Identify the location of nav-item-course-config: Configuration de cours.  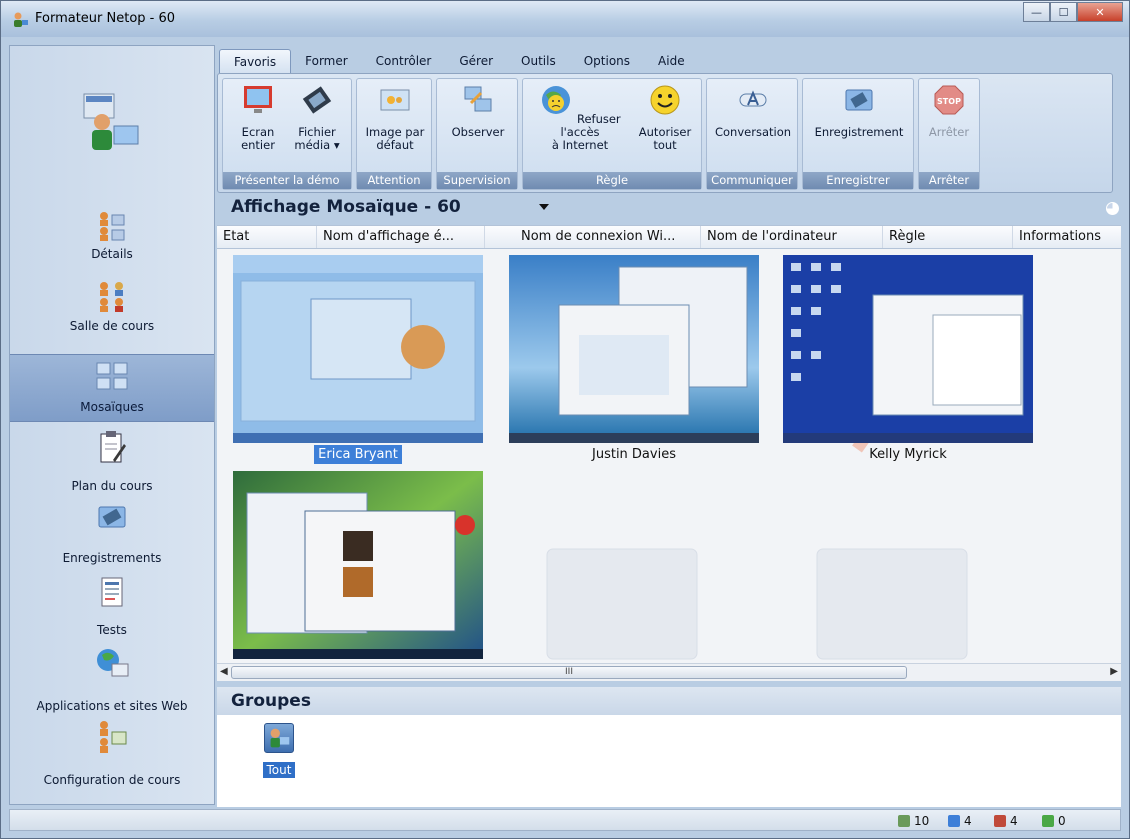
(112, 758).